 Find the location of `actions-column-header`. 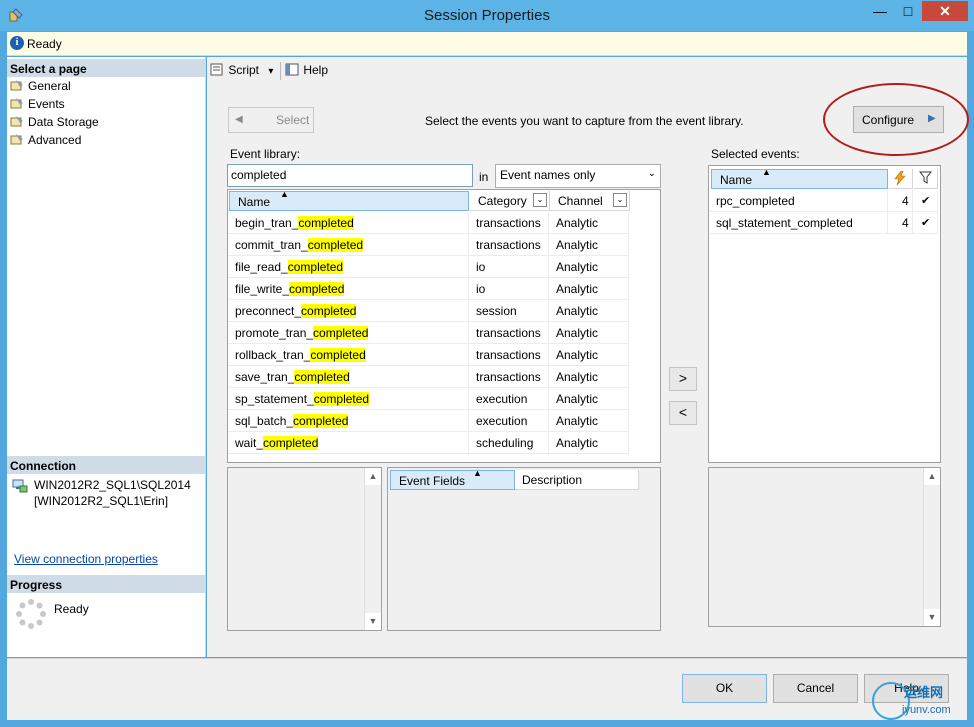

actions-column-header is located at coordinates (901, 179).